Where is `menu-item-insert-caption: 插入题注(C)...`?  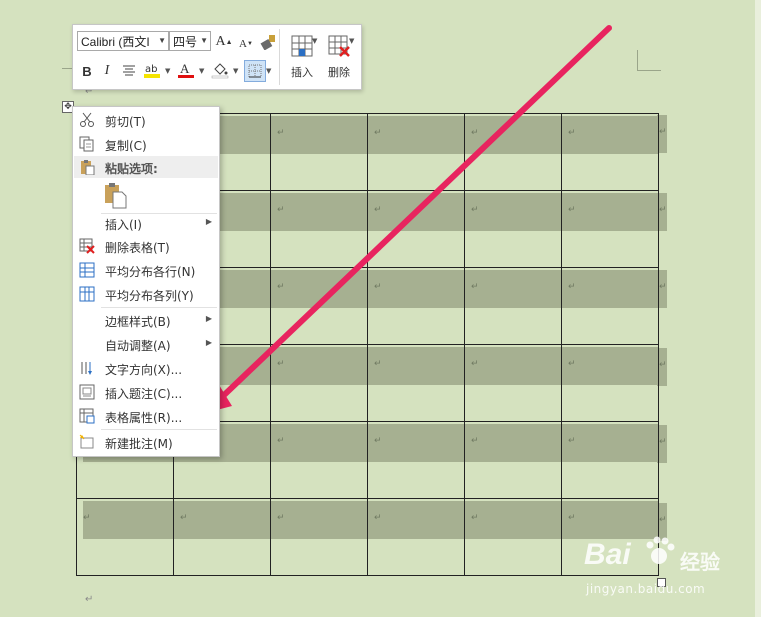
menu-item-insert-caption: 插入题注(C)... is located at coordinates (146, 392).